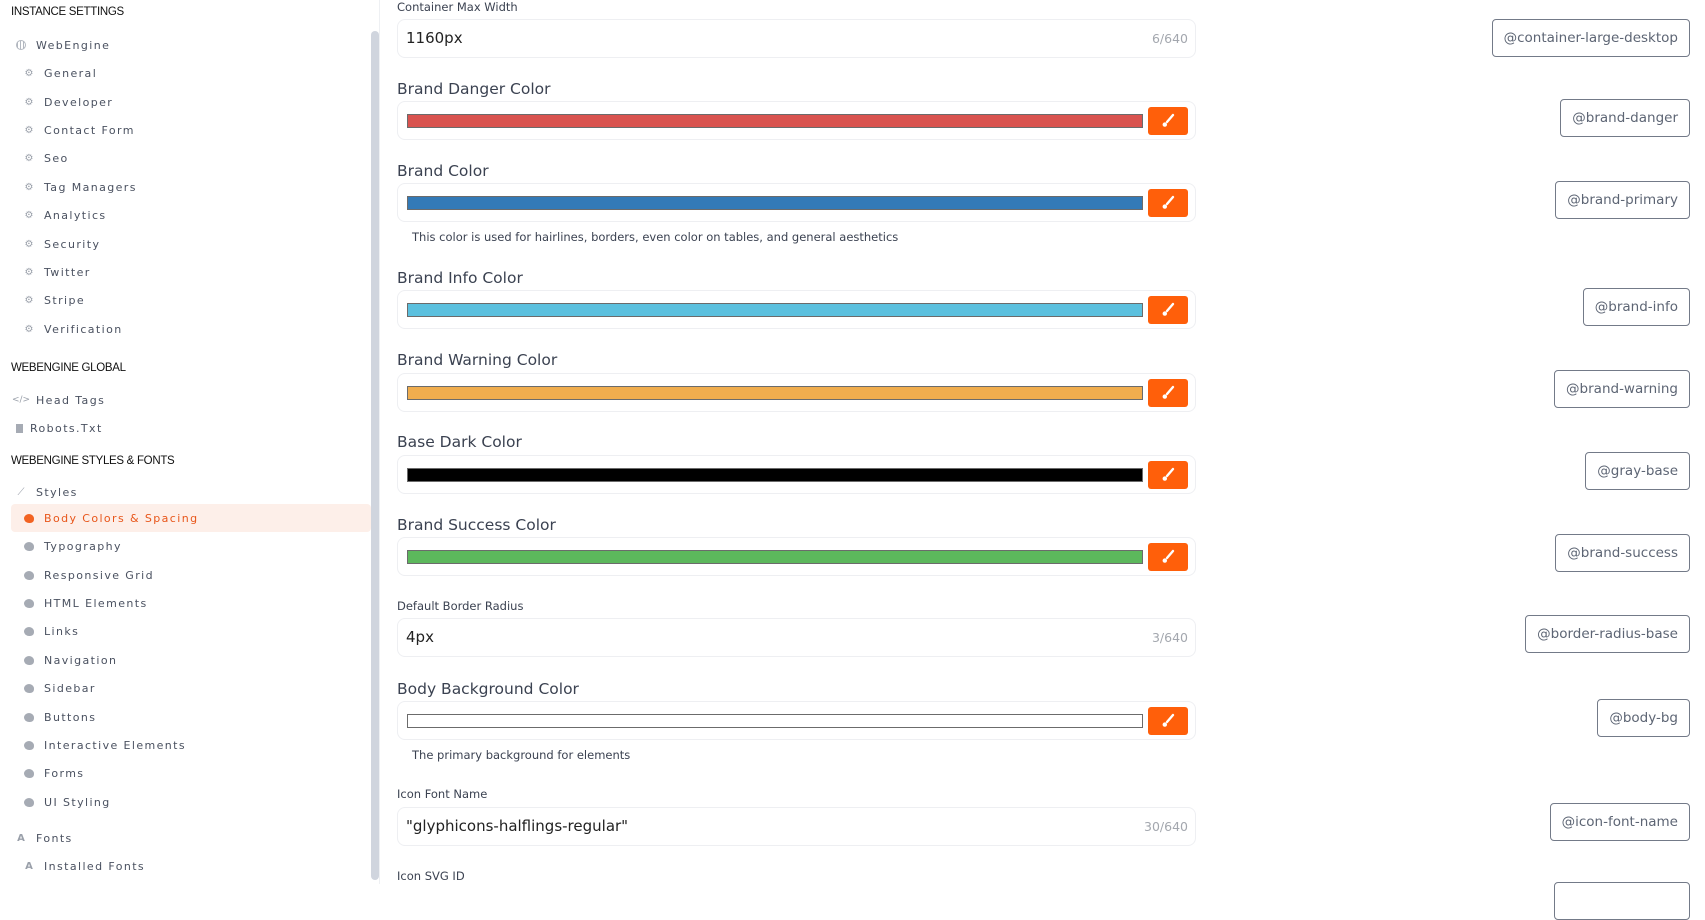 This screenshot has height=920, width=1705. Describe the element at coordinates (420, 637) in the screenshot. I see `input-value: 4px` at that location.